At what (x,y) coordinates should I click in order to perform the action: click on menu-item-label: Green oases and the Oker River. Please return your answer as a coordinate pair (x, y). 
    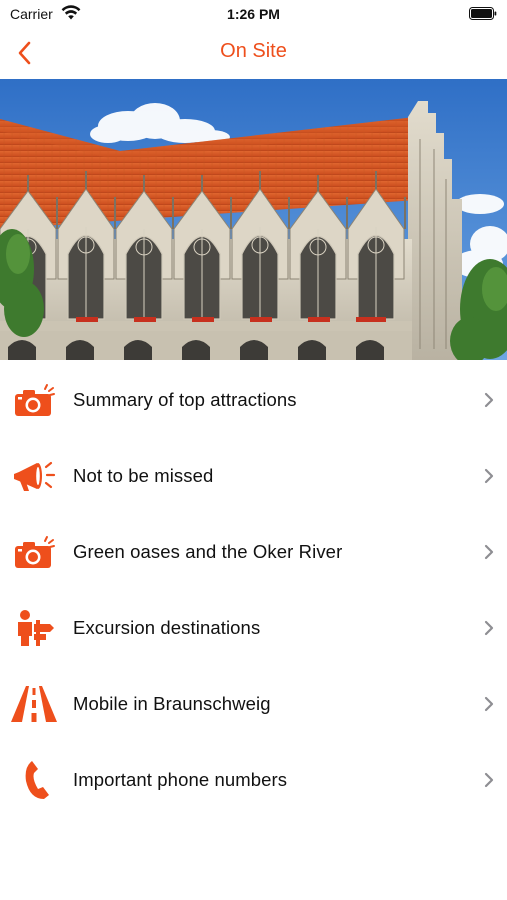
    Looking at the image, I should click on (208, 551).